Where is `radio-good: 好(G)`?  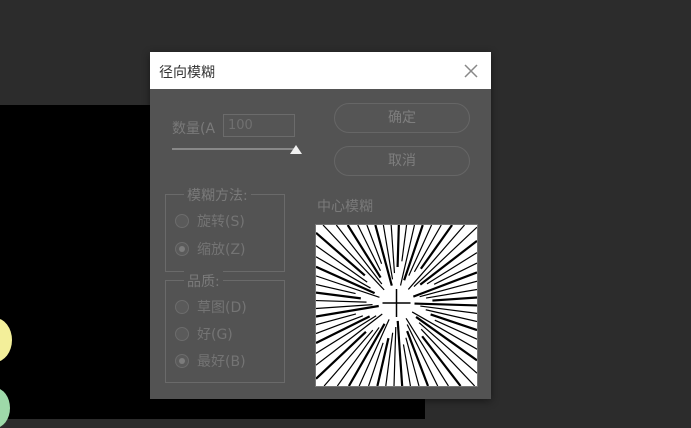
radio-good: 好(G) is located at coordinates (204, 333).